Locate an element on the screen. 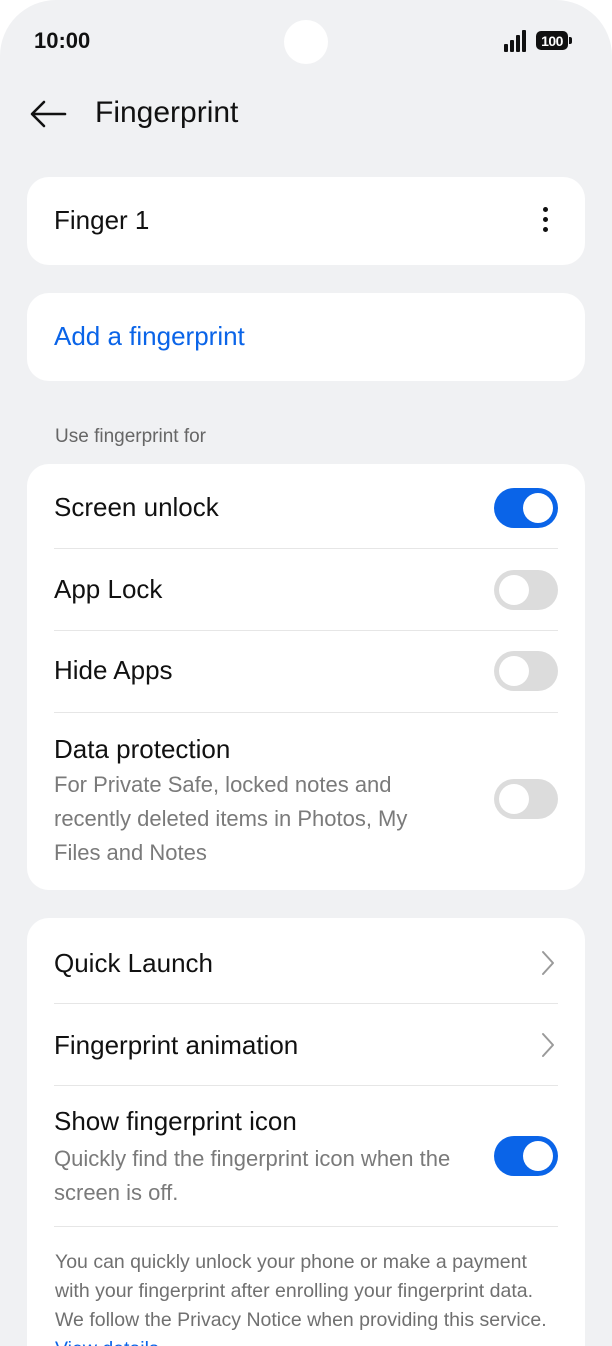 The image size is (612, 1346). screen-unlock-item: Screen unlock is located at coordinates (306, 508).